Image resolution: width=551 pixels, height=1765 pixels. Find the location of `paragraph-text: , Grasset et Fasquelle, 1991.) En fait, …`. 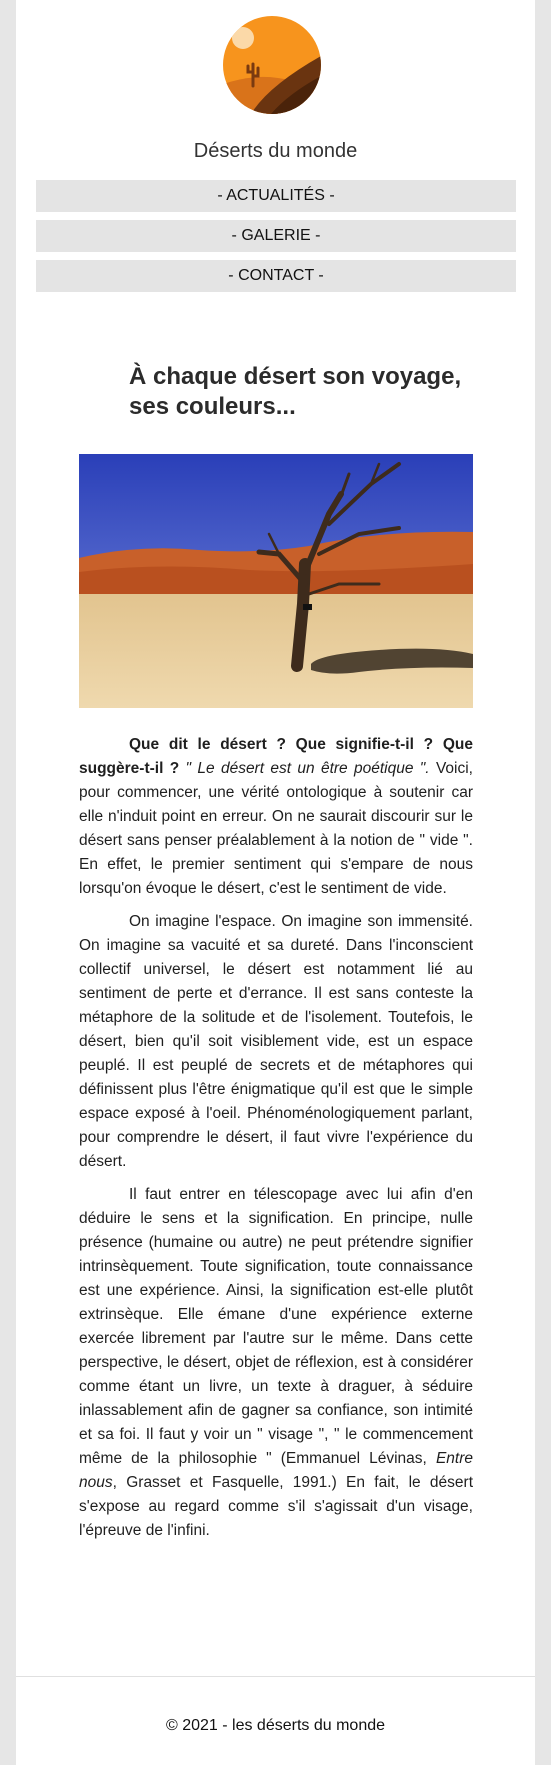

paragraph-text: , Grasset et Fasquelle, 1991.) En fait, … is located at coordinates (276, 1506).